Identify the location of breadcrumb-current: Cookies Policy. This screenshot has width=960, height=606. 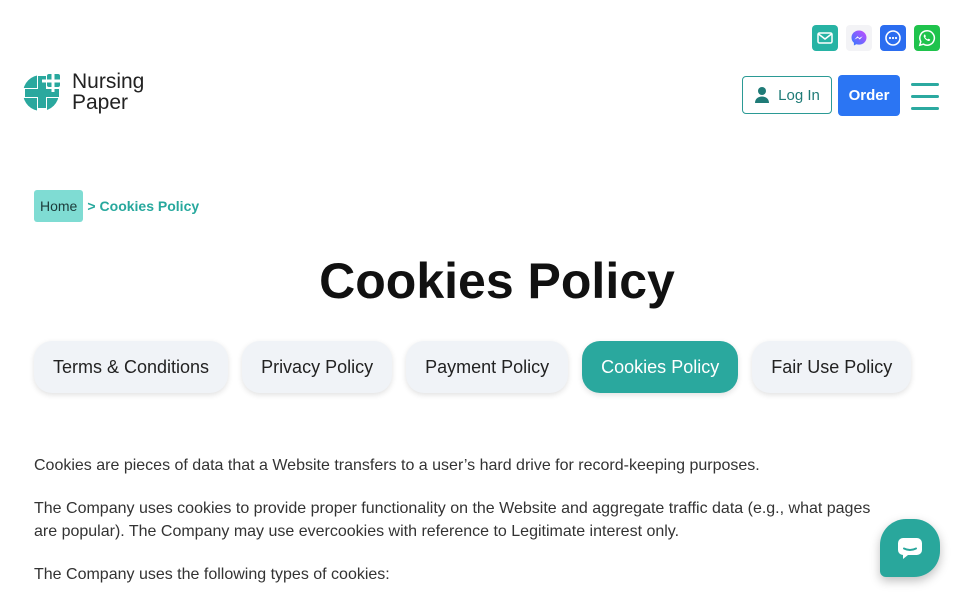
(149, 206).